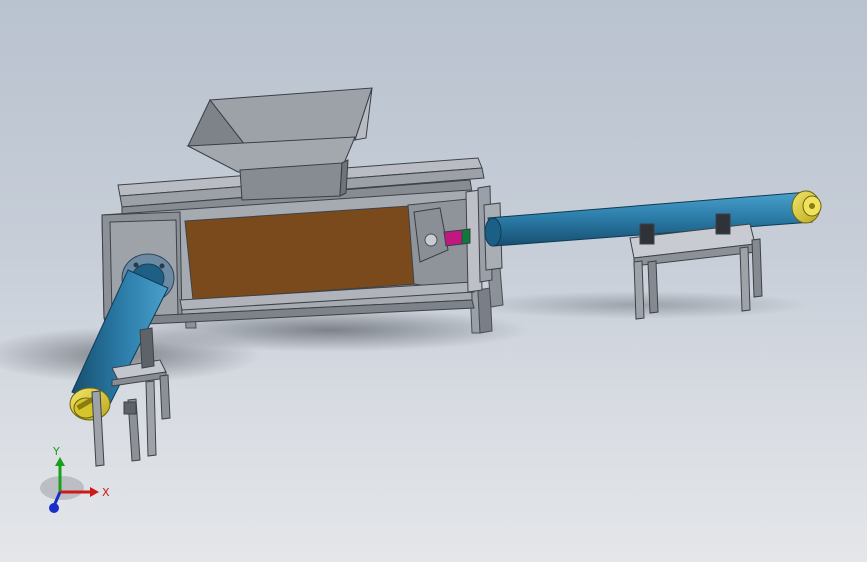 The image size is (867, 562). I want to click on brown-panel, so click(300, 253).